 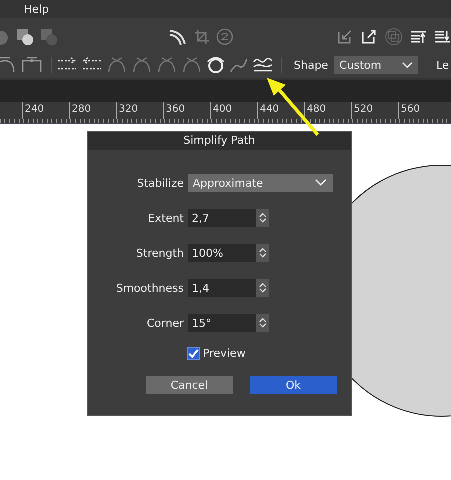 What do you see at coordinates (92, 110) in the screenshot?
I see `ruler-label: 280` at bounding box center [92, 110].